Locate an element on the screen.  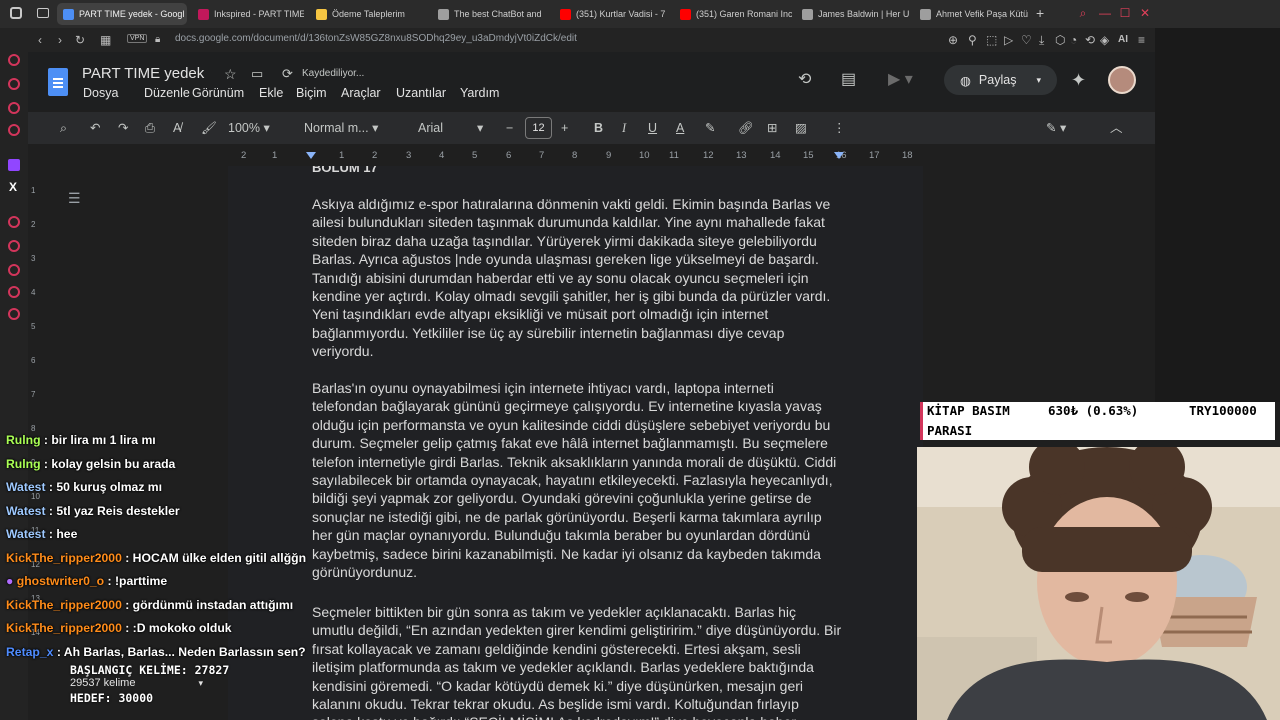
browser-tab: PART TIME yedek - Googl is located at coordinates (122, 14).